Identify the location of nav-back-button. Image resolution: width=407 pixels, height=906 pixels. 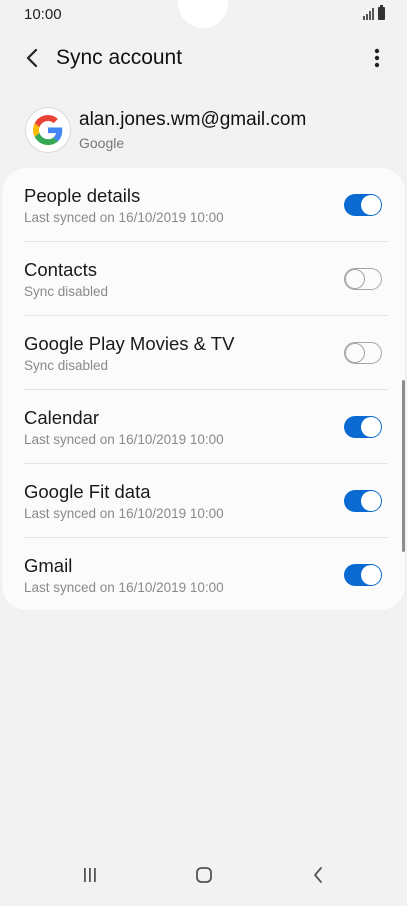
(318, 875).